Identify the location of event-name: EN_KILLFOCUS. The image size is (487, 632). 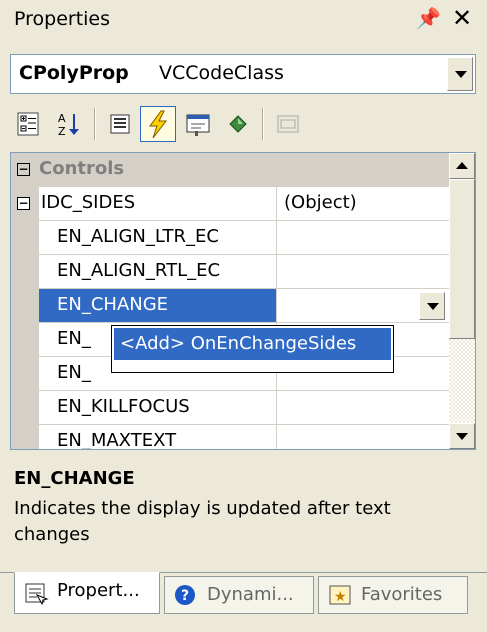
(158, 407).